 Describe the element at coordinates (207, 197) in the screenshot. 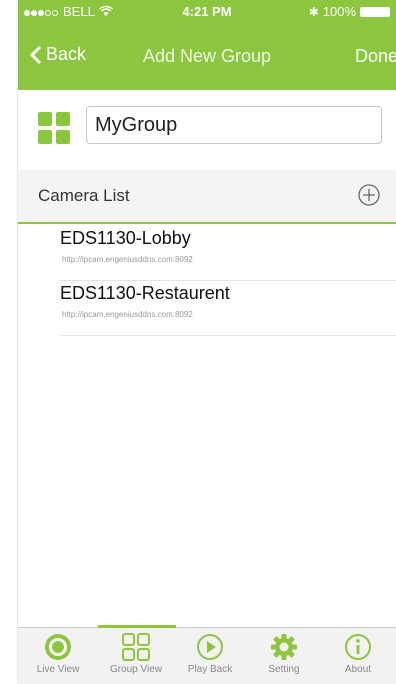

I see `camera-list-header: Camera List` at that location.